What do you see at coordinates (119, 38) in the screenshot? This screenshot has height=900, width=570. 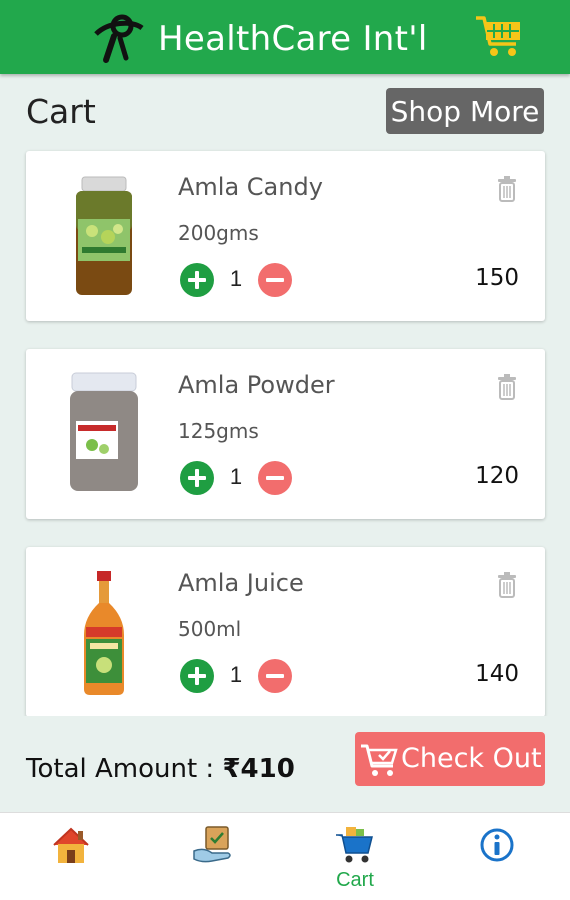 I see `brand-logo-icon` at bounding box center [119, 38].